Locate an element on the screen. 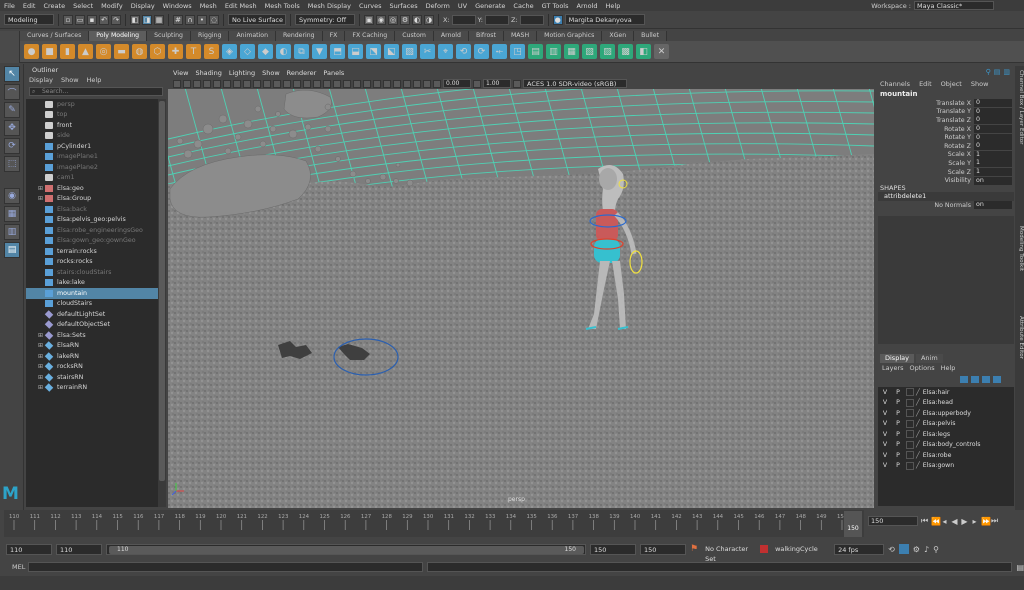 The height and width of the screenshot is (590, 1024). unfold-icon: ▩ is located at coordinates (625, 51).